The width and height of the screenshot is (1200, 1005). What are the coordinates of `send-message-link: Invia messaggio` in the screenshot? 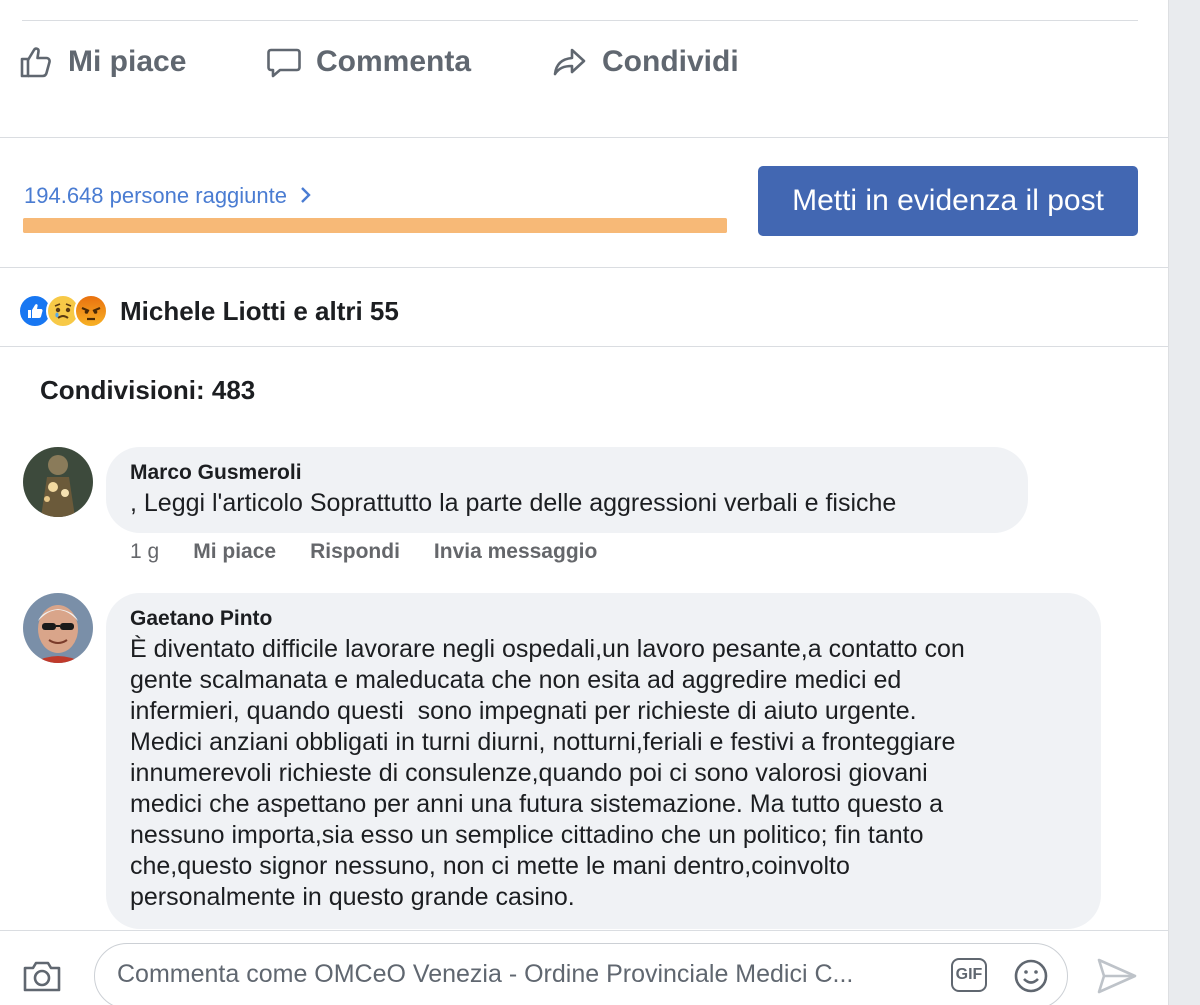 It's located at (515, 552).